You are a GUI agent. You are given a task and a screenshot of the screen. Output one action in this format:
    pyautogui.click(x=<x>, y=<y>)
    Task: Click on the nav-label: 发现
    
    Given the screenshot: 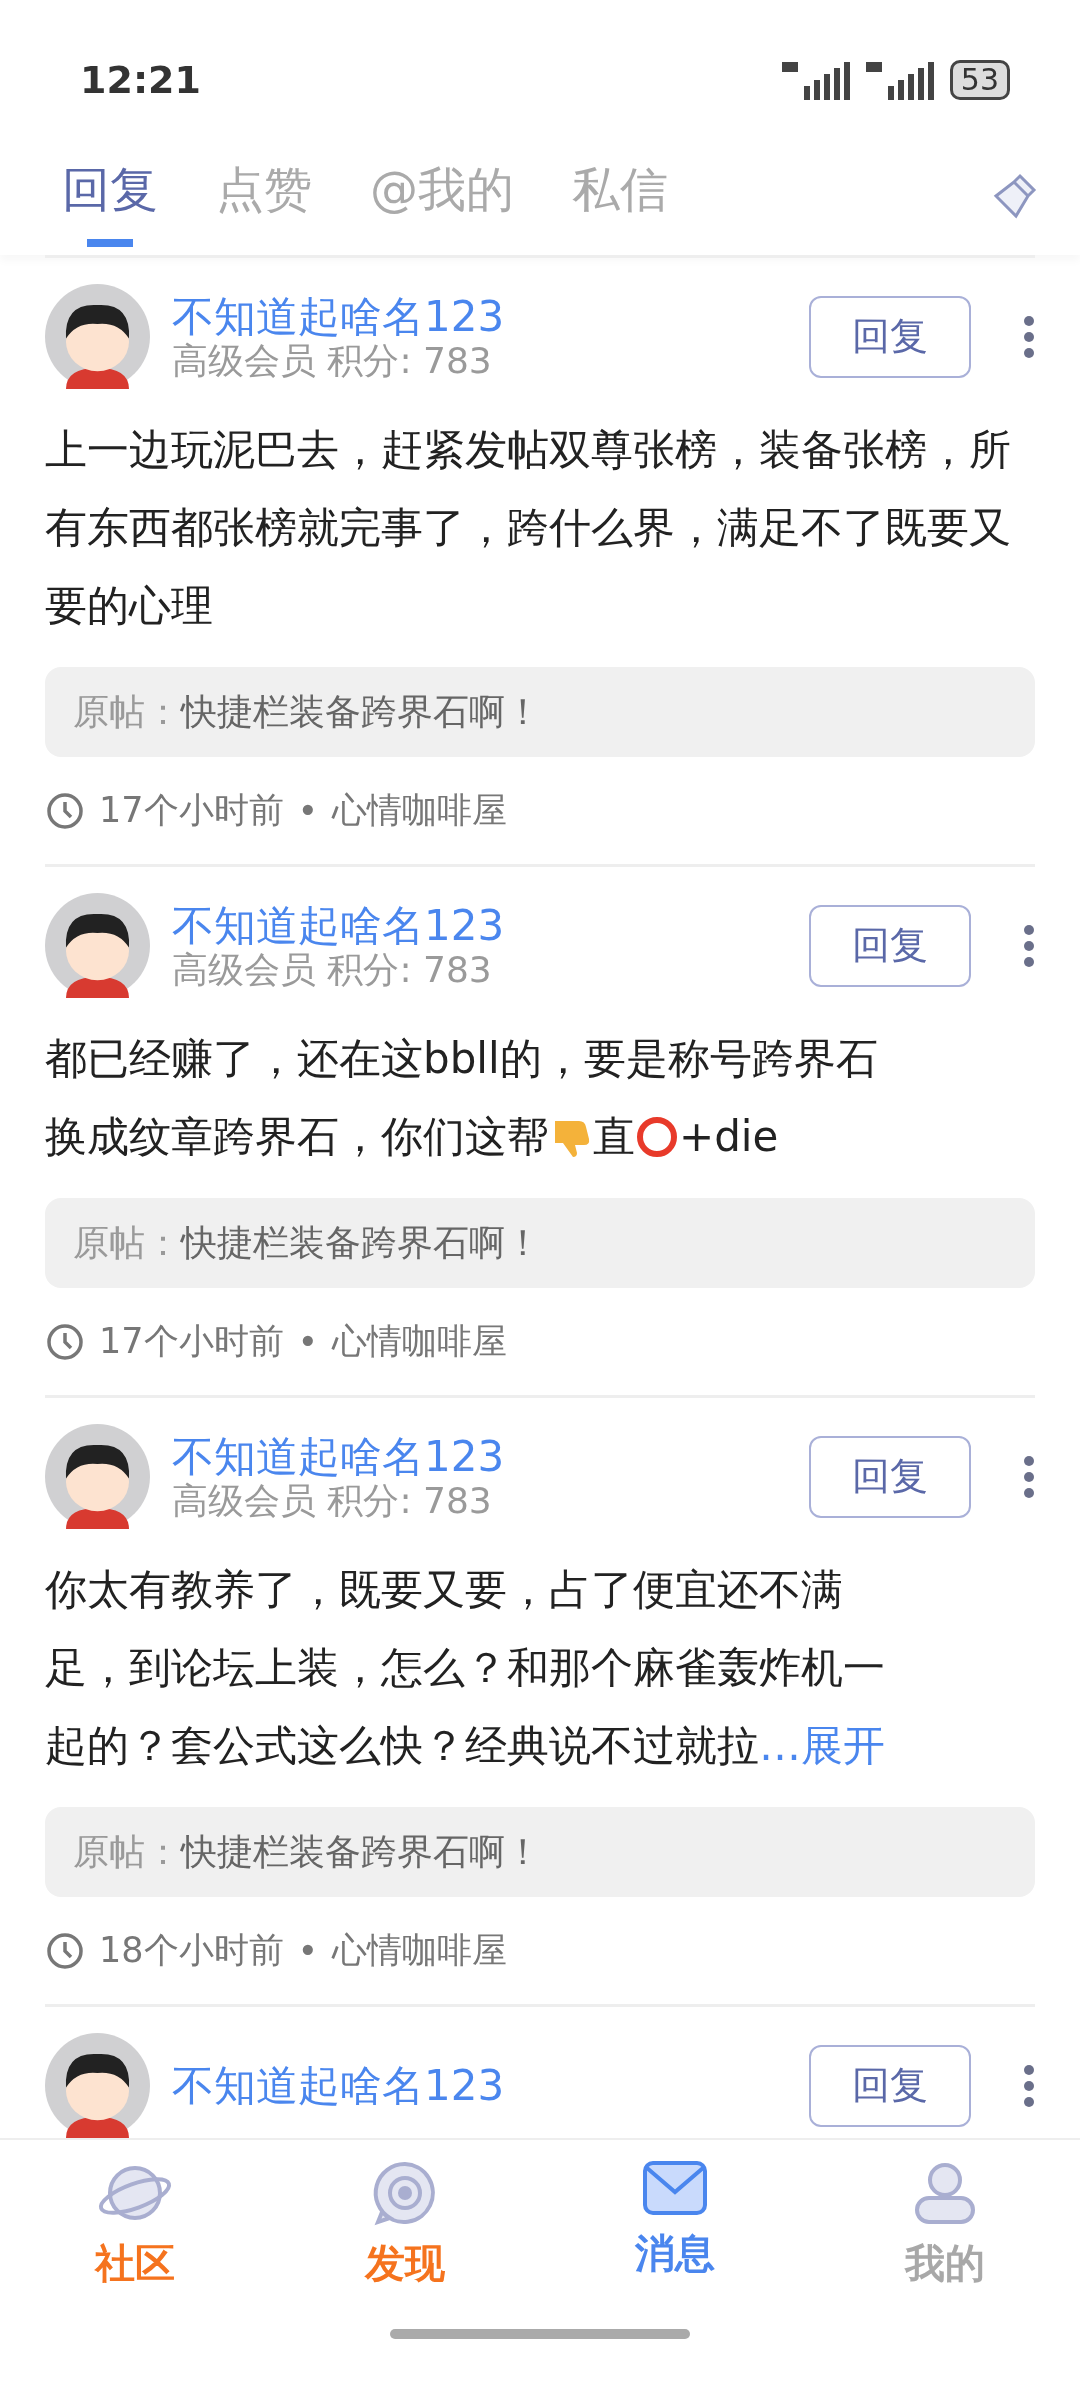 What is the action you would take?
    pyautogui.click(x=405, y=2263)
    